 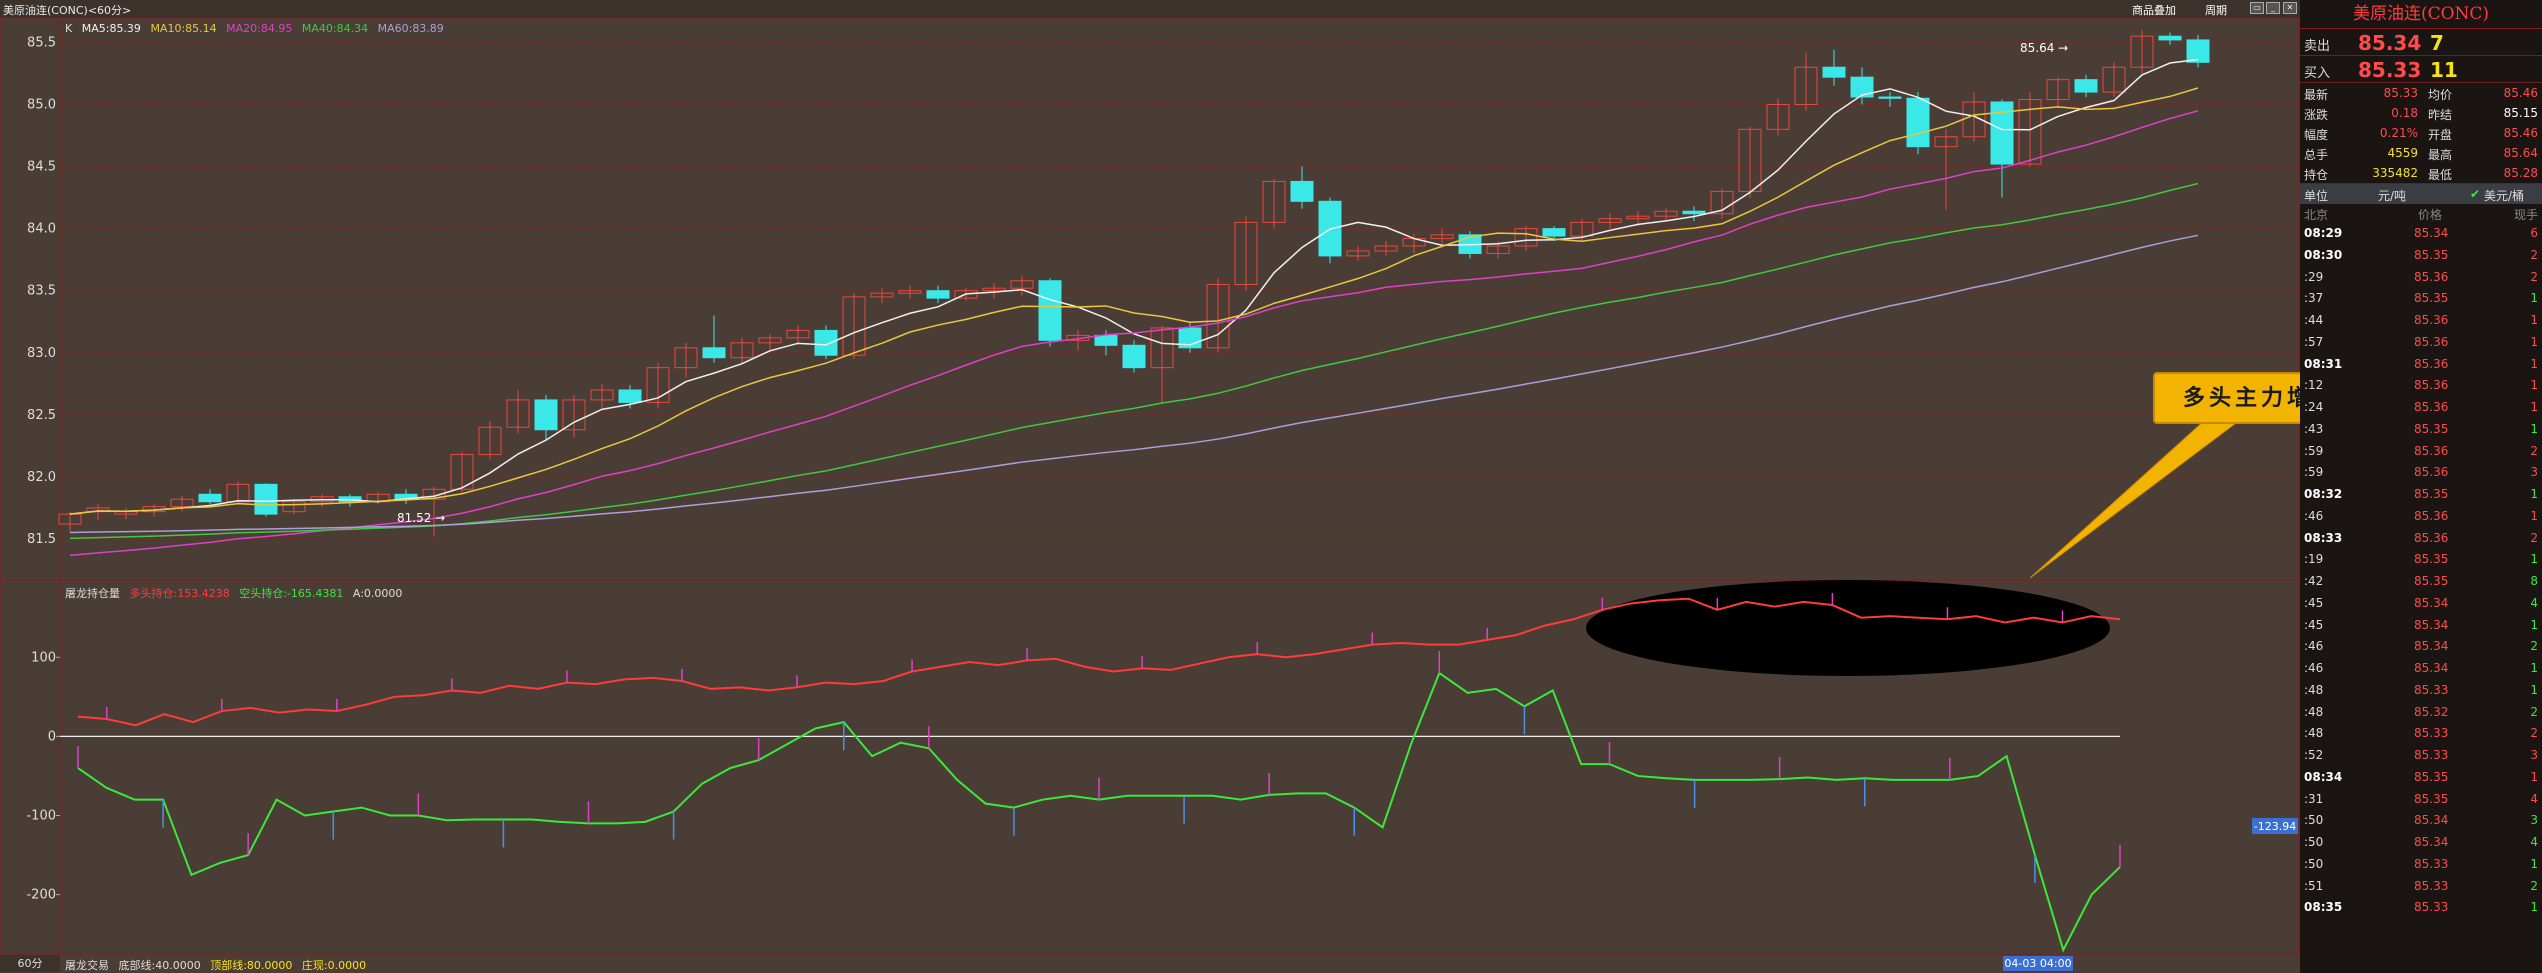 What do you see at coordinates (2421, 690) in the screenshot?
I see `tick-row: :48 85.33 1` at bounding box center [2421, 690].